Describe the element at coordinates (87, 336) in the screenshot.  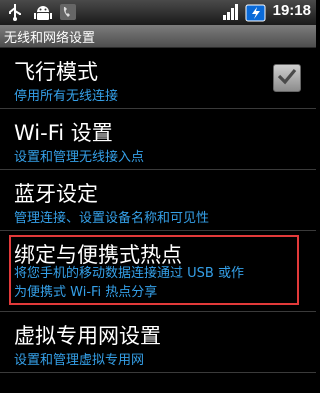
I see `settings-item-title: 虚拟专用网设置` at that location.